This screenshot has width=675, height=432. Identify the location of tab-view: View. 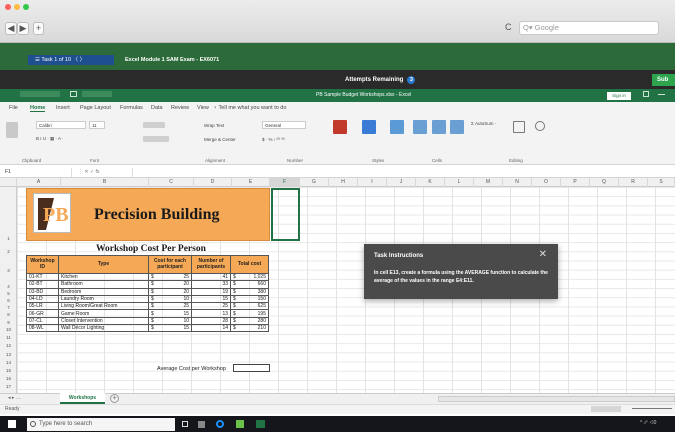
(203, 108).